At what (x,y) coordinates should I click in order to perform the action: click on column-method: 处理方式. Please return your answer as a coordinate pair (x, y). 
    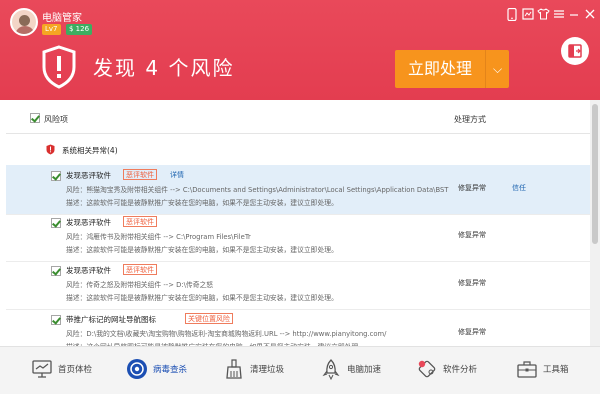
    Looking at the image, I should click on (470, 119).